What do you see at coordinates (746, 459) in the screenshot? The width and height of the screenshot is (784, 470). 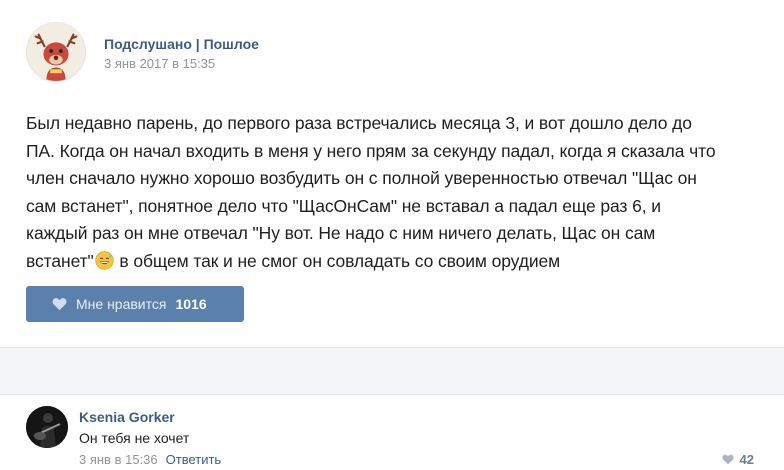 I see `comment-like-count: 42` at bounding box center [746, 459].